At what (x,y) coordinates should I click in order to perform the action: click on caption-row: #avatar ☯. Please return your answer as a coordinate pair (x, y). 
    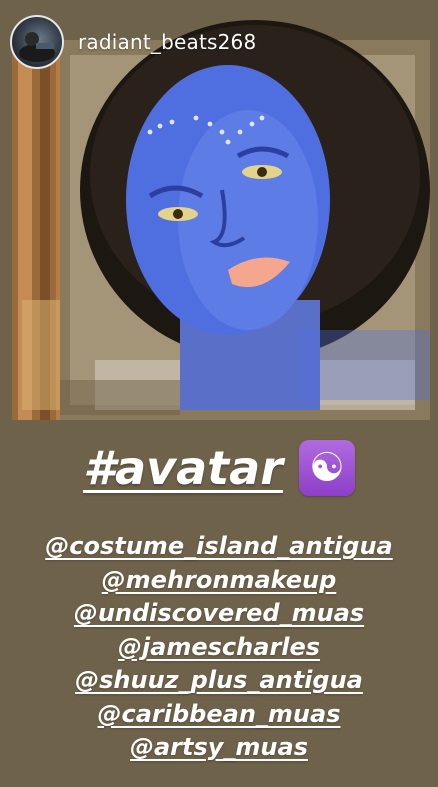
    Looking at the image, I should click on (219, 468).